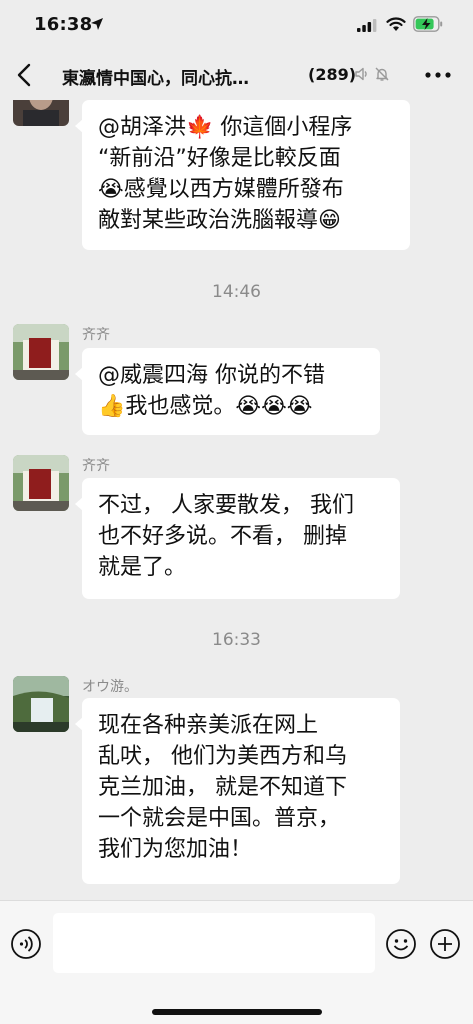  What do you see at coordinates (401, 944) in the screenshot?
I see `emoji-icon` at bounding box center [401, 944].